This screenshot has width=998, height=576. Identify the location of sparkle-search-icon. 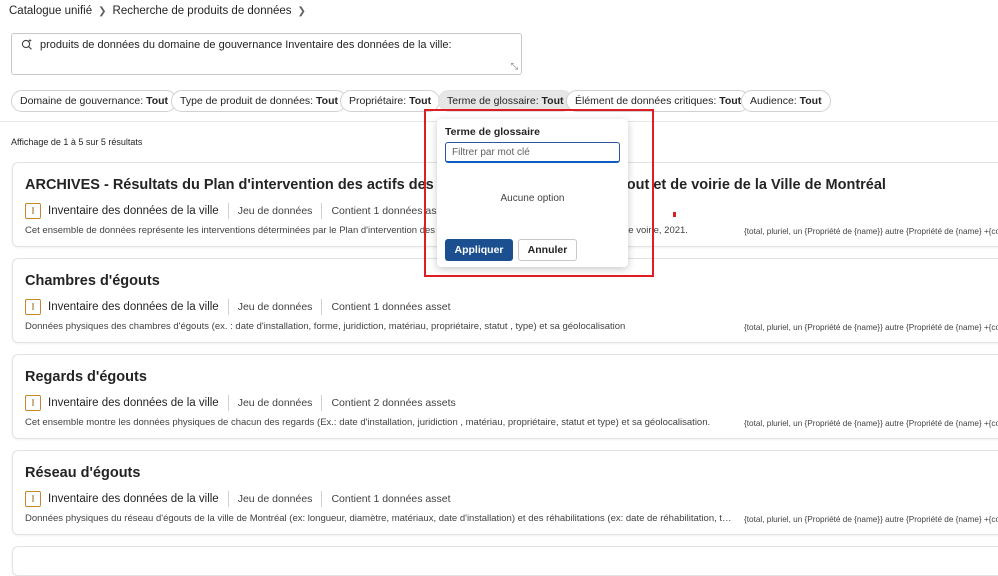
(27, 45).